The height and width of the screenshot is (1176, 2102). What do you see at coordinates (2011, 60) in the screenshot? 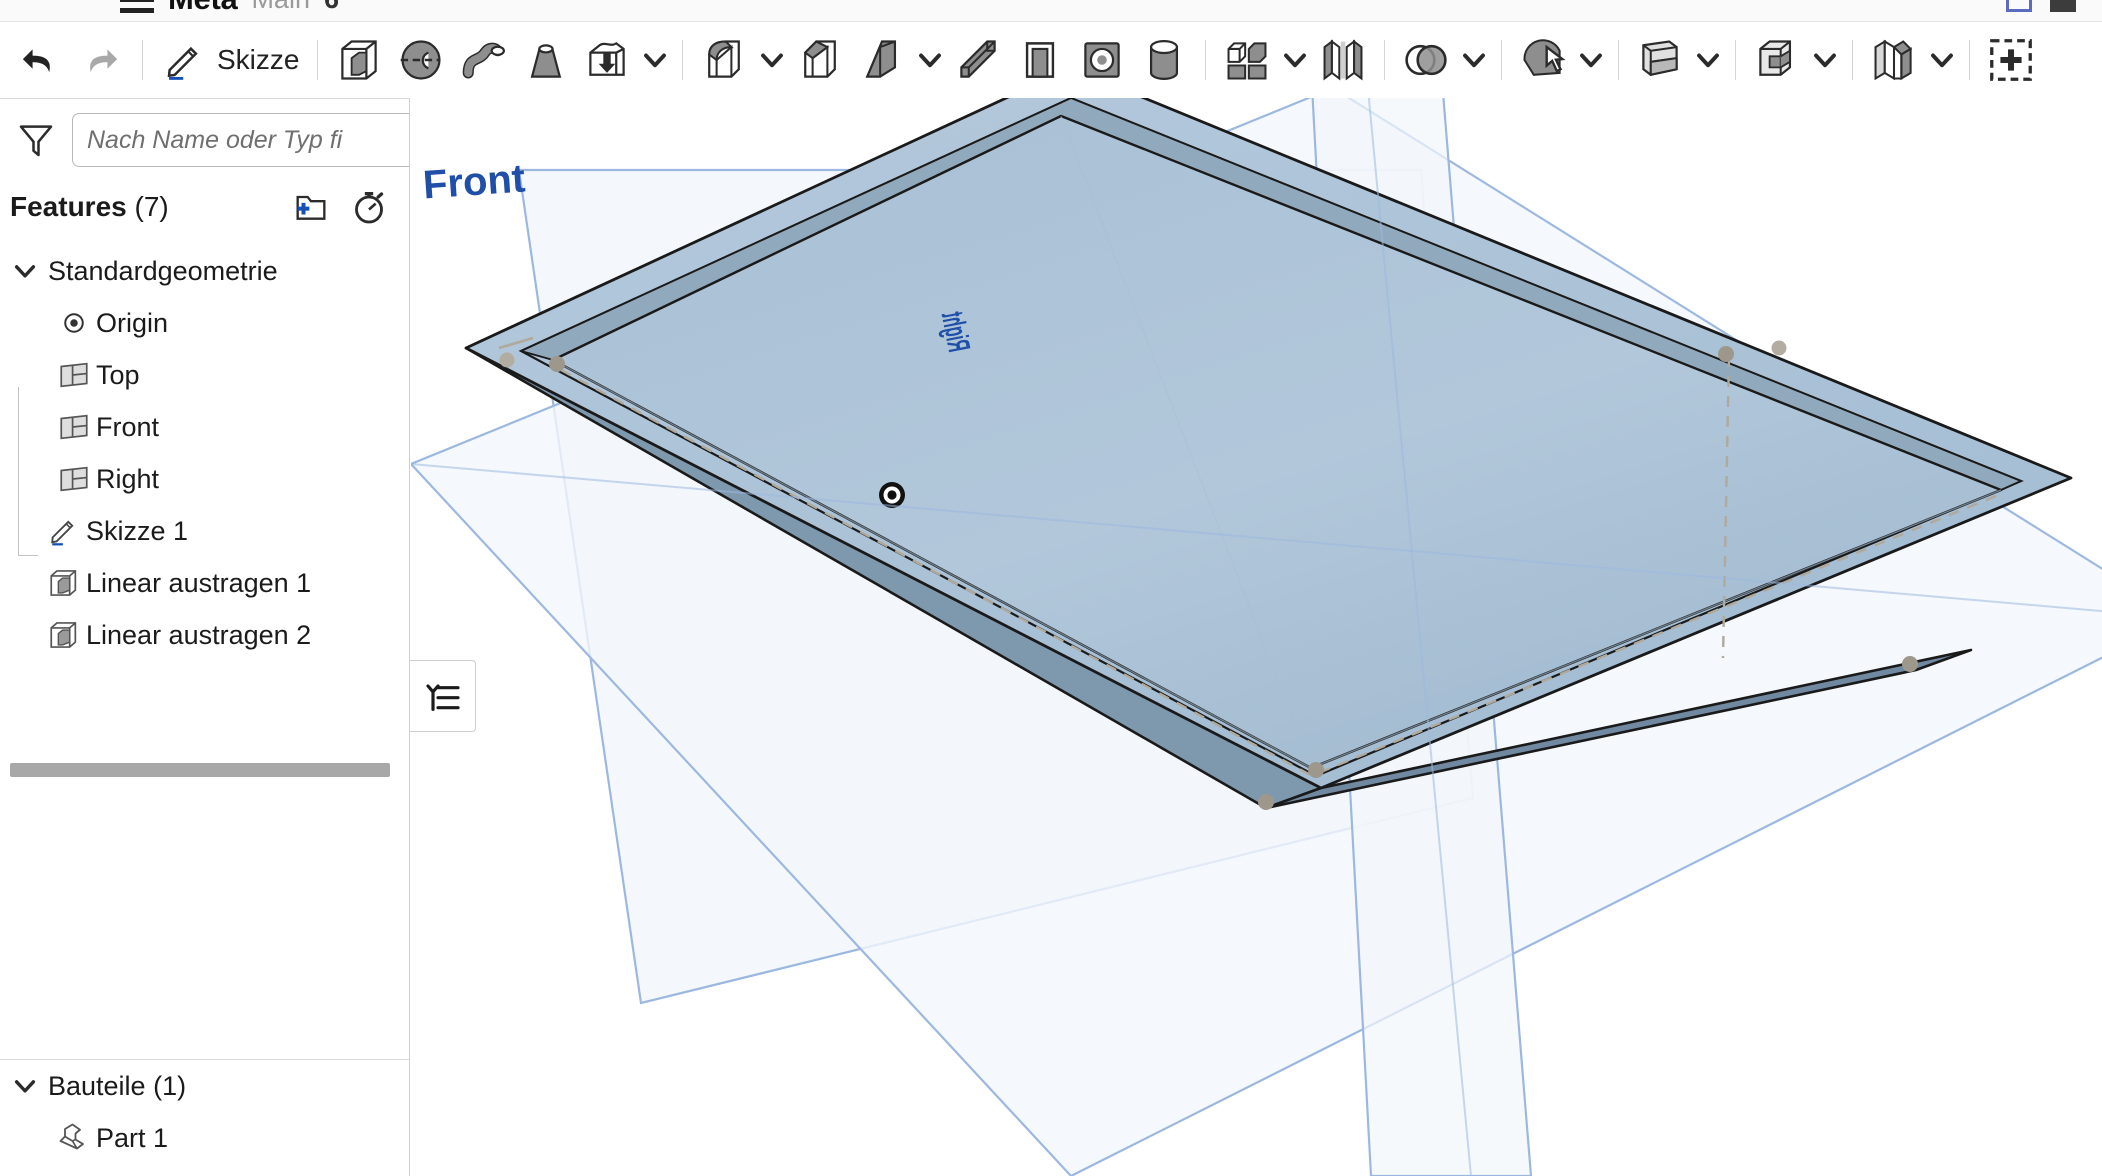
I see `insert-tool` at bounding box center [2011, 60].